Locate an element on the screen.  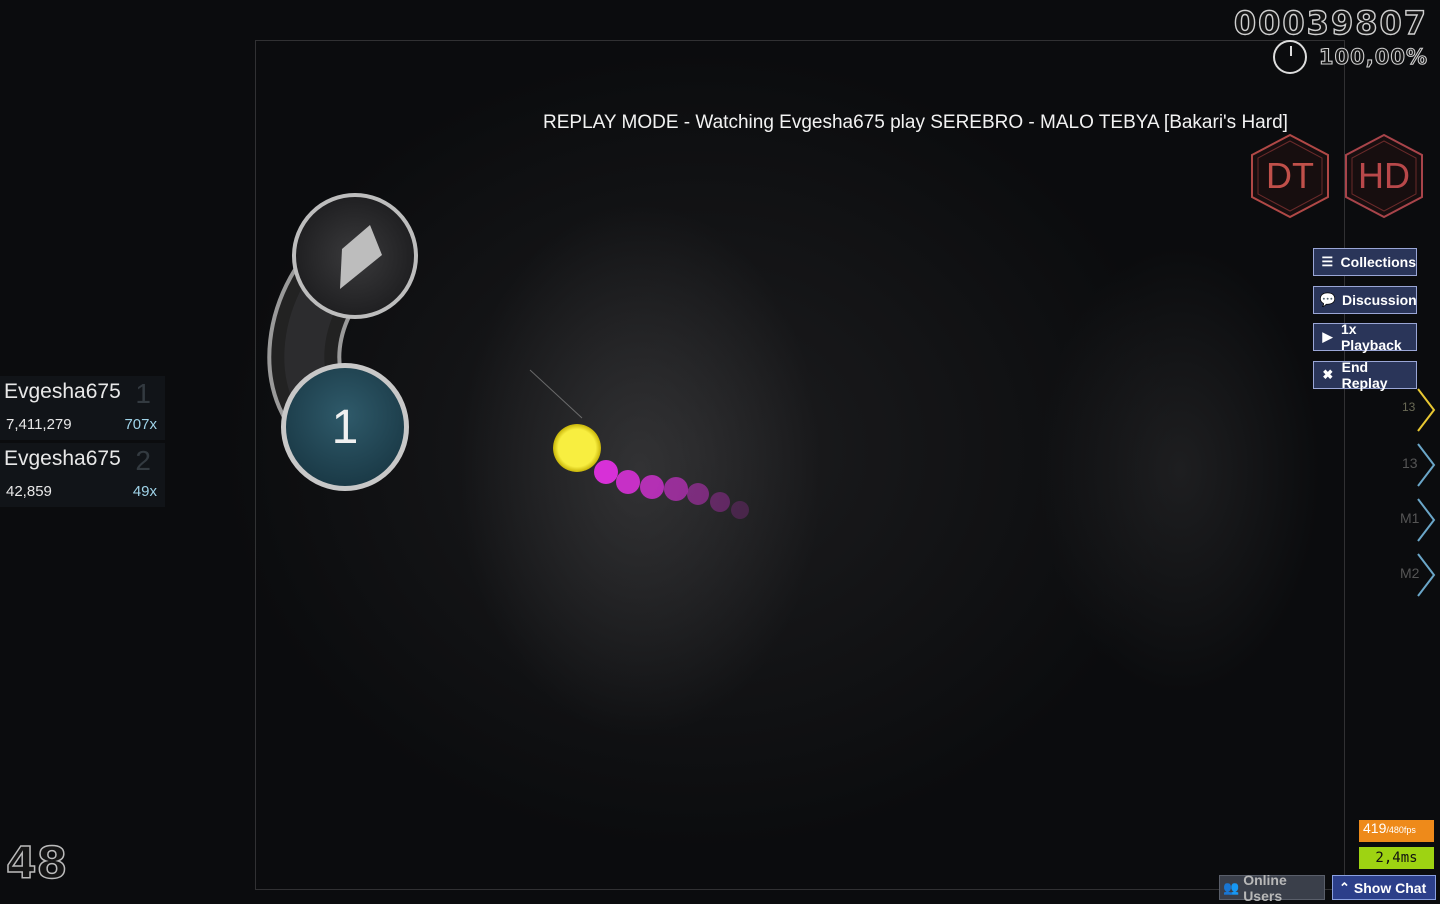
leaderboard-combo: 707x is located at coordinates (140, 424).